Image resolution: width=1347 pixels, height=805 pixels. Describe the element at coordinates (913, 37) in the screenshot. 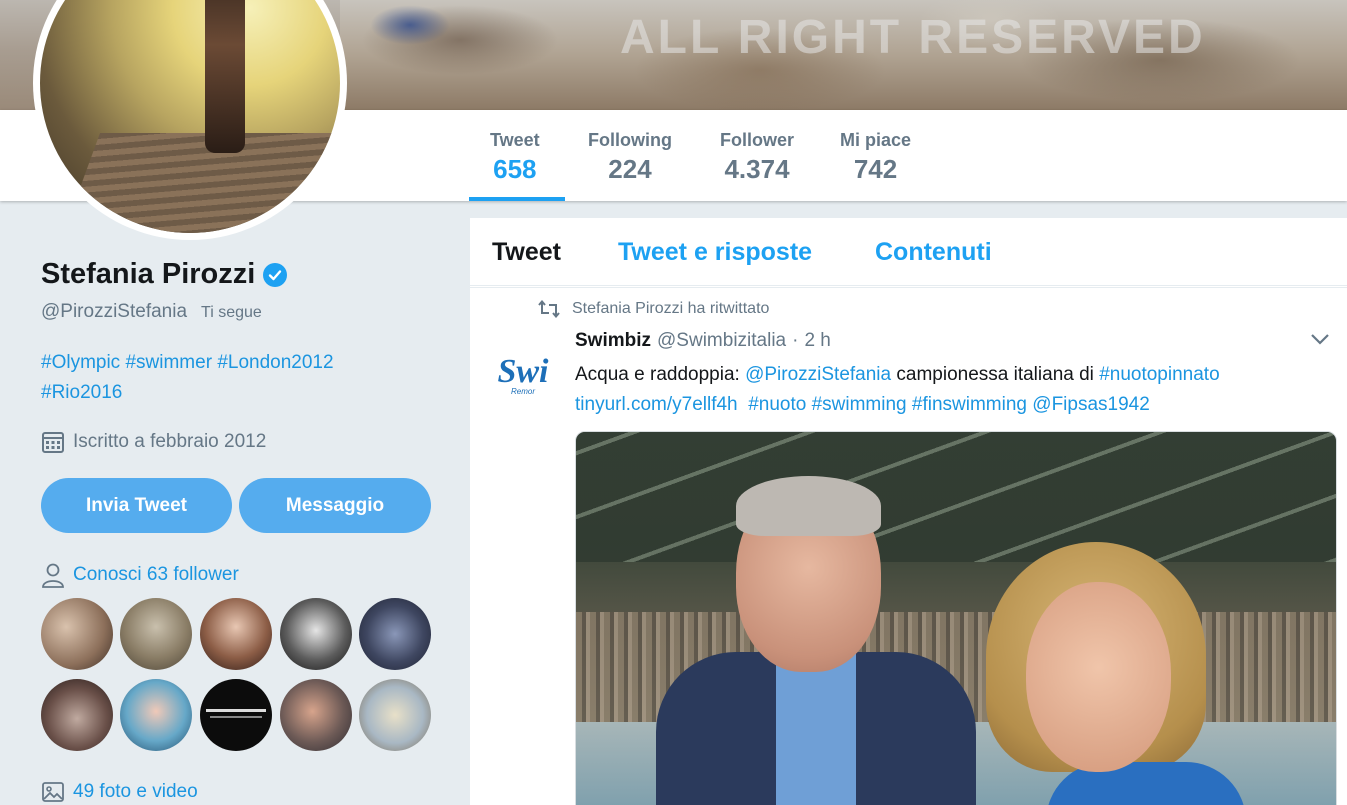

I see `banner-watermark: ALL RIGHT RESERVED` at that location.